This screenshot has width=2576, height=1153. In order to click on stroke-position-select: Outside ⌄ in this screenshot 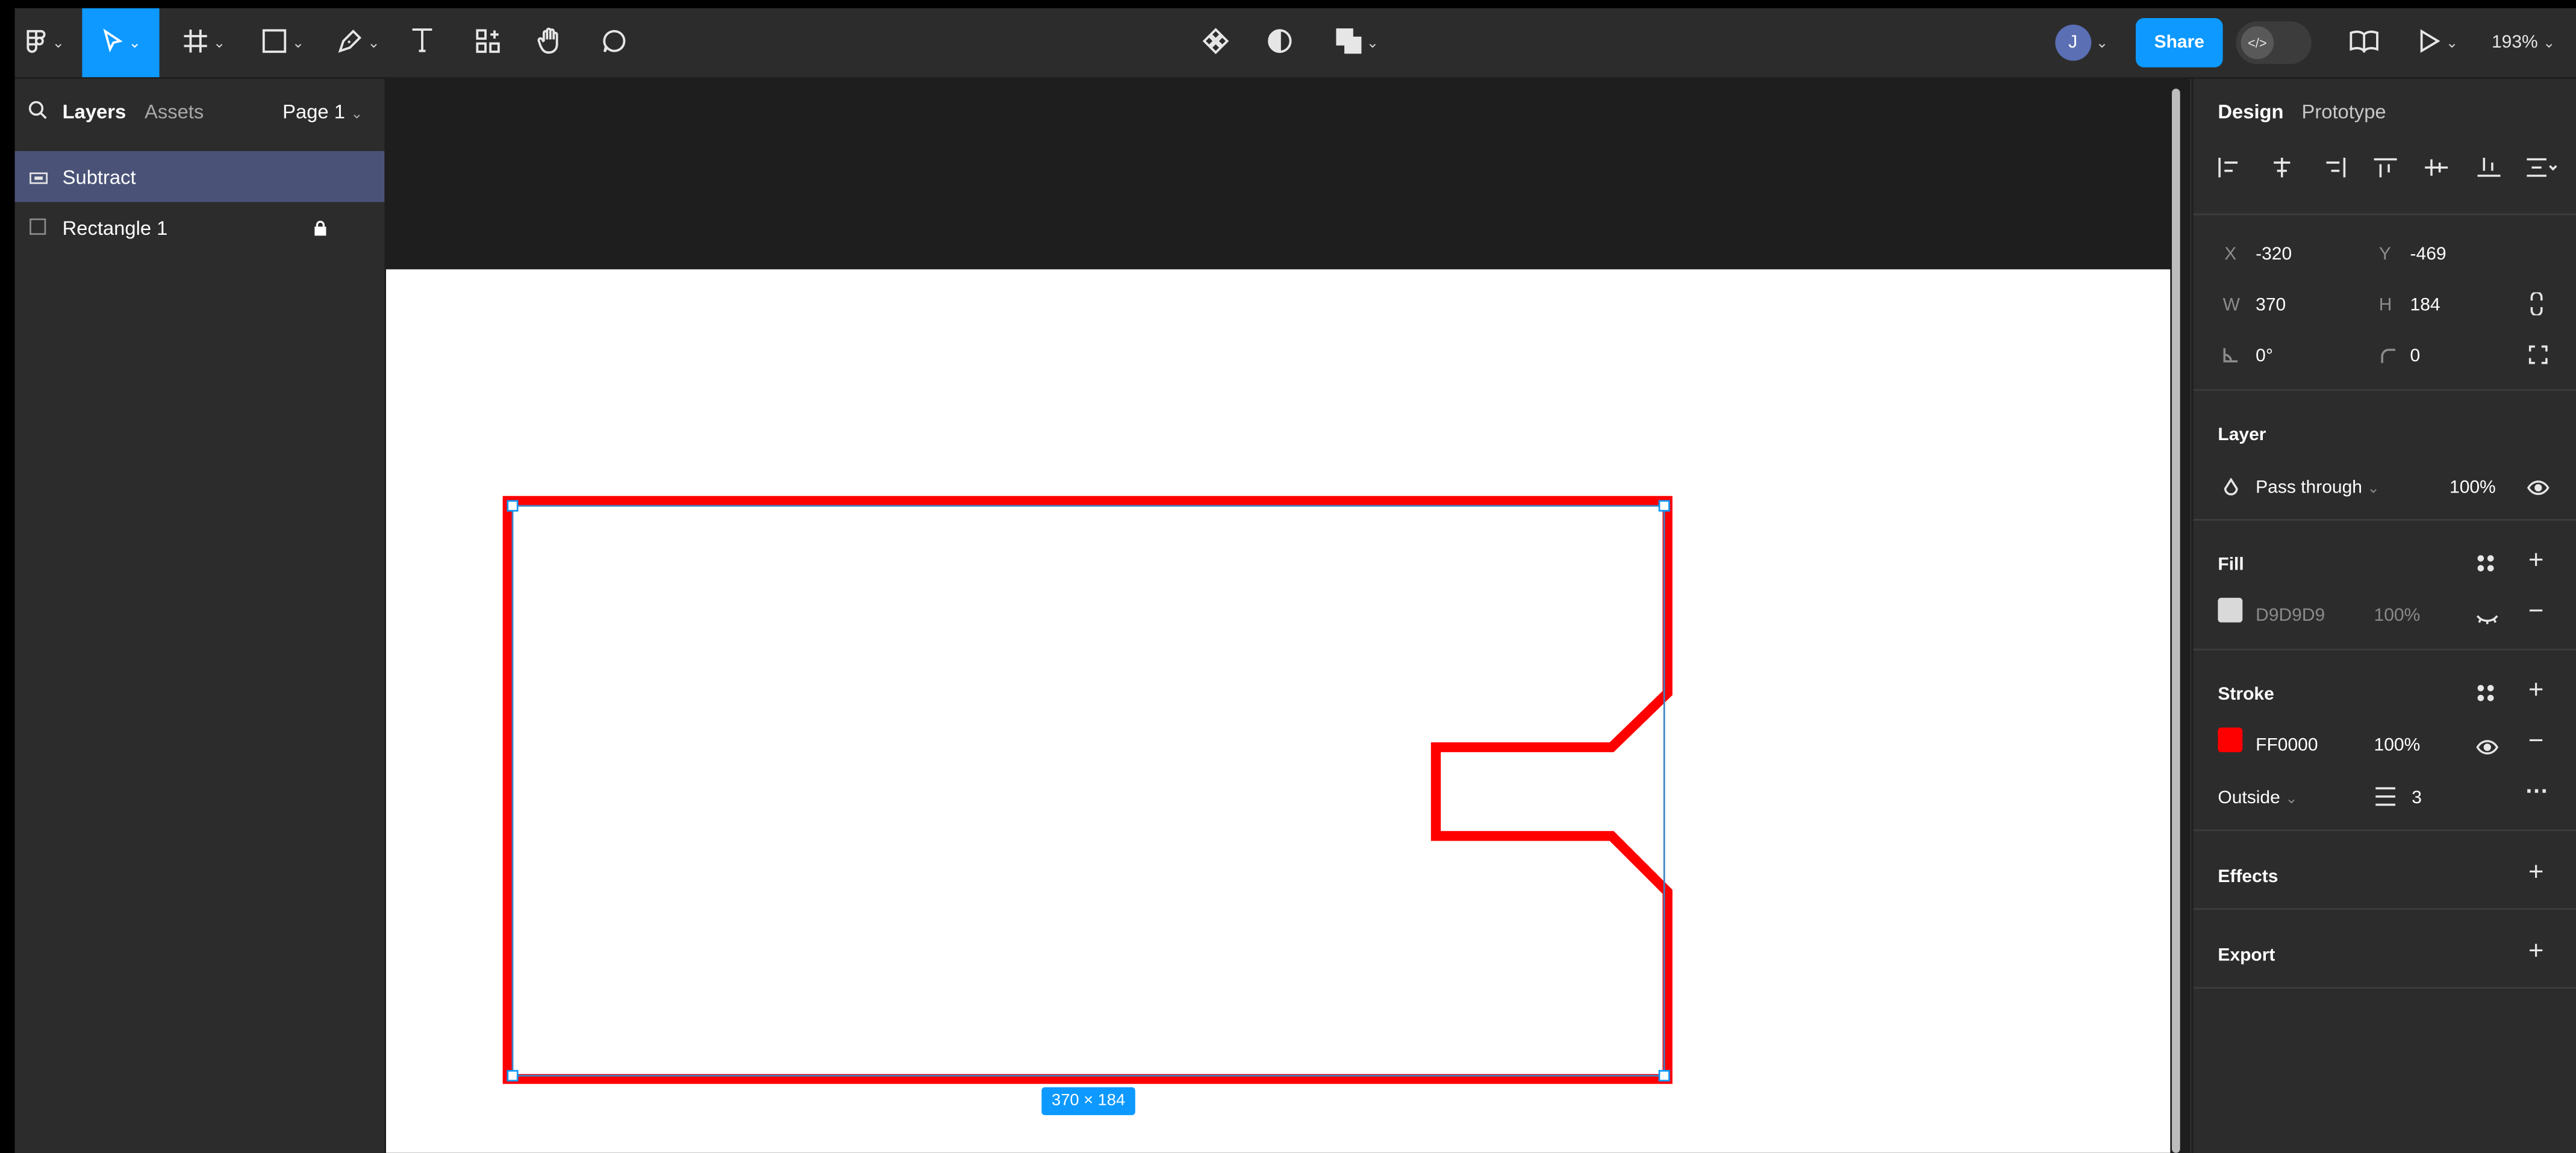, I will do `click(2257, 798)`.